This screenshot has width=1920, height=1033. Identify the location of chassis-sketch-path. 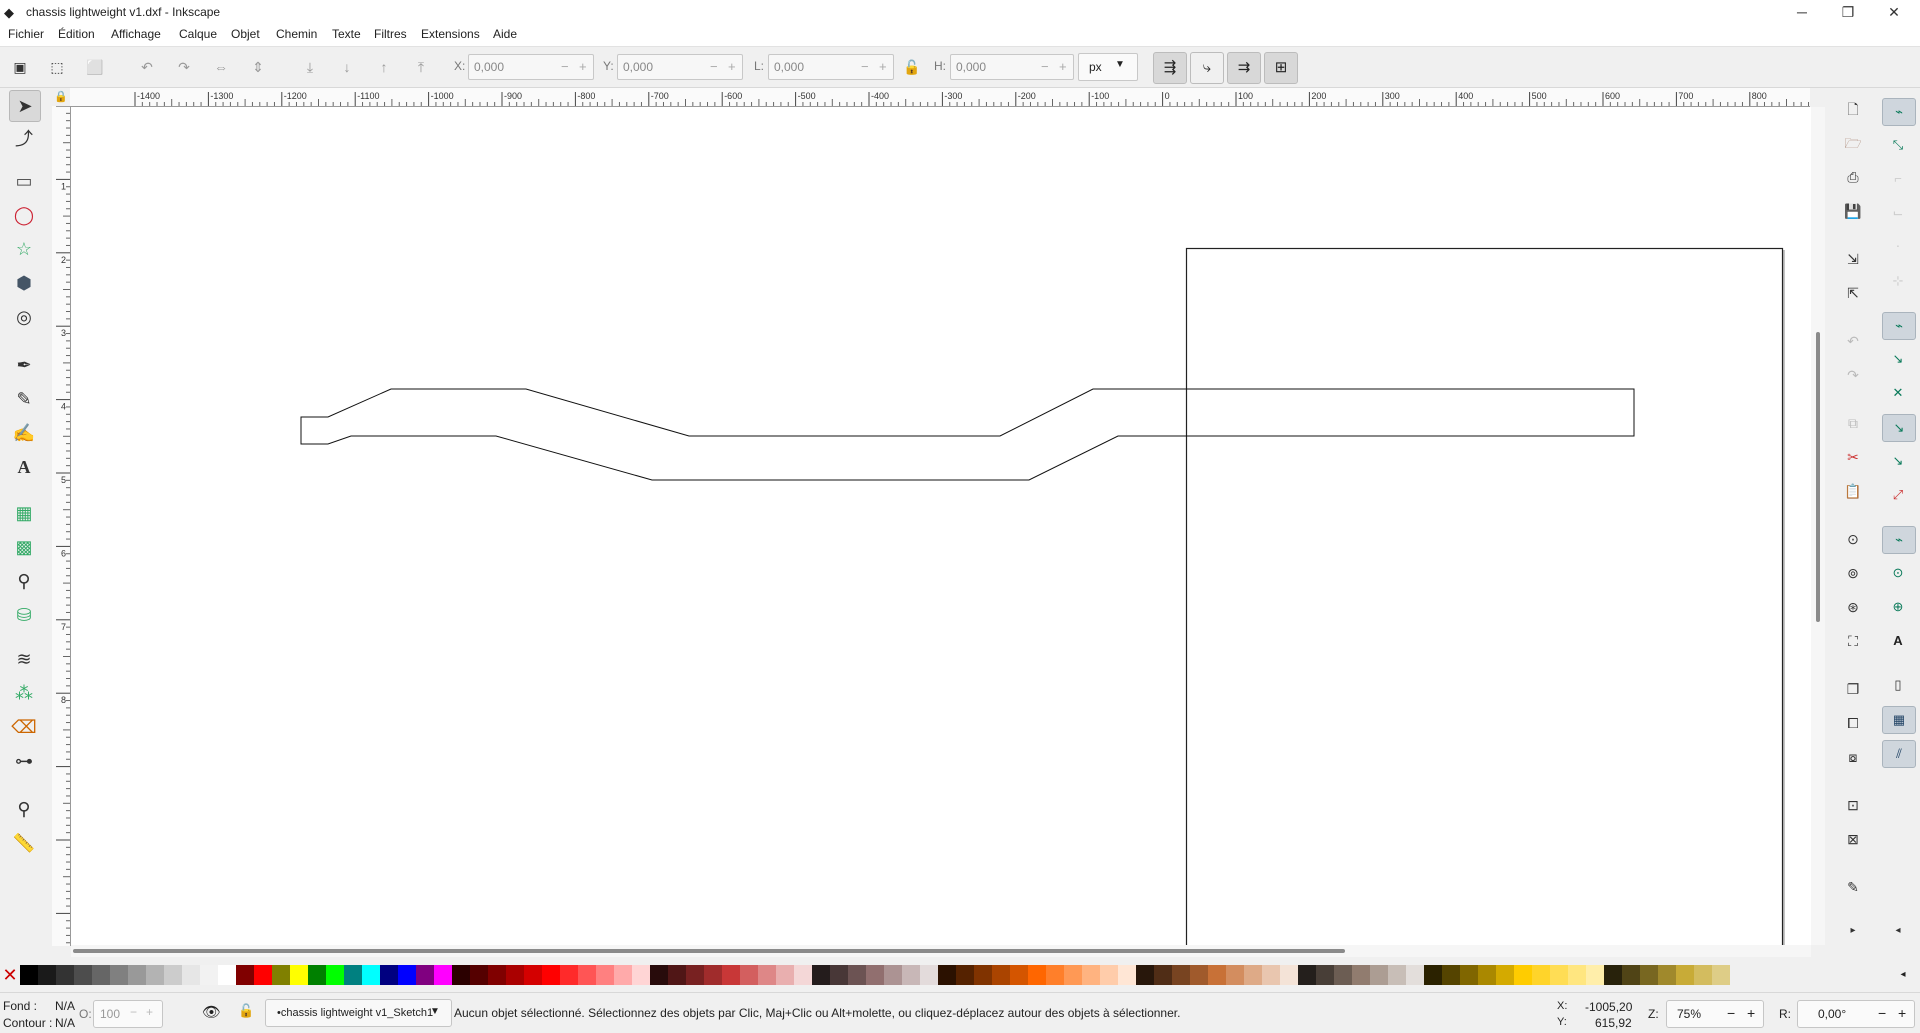
(967, 434).